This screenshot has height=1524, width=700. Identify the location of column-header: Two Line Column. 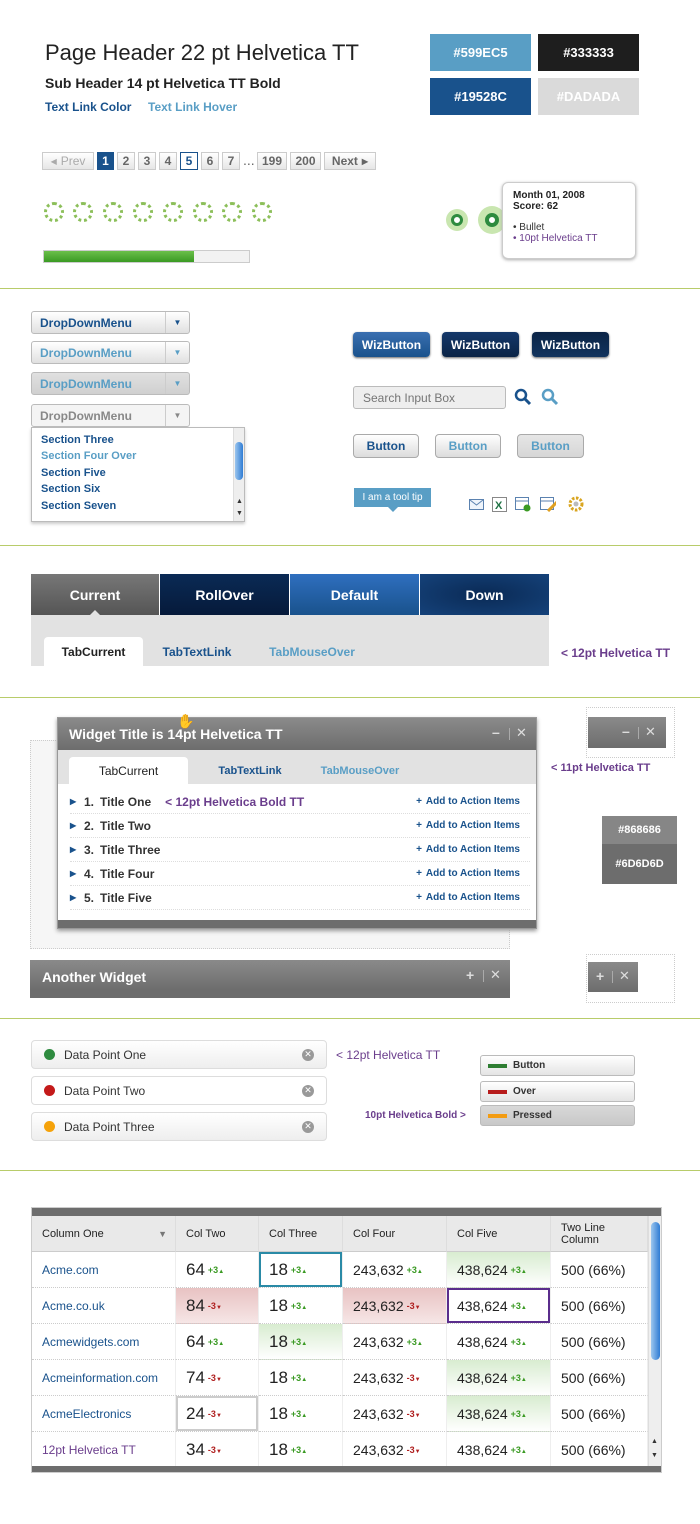
(599, 1234).